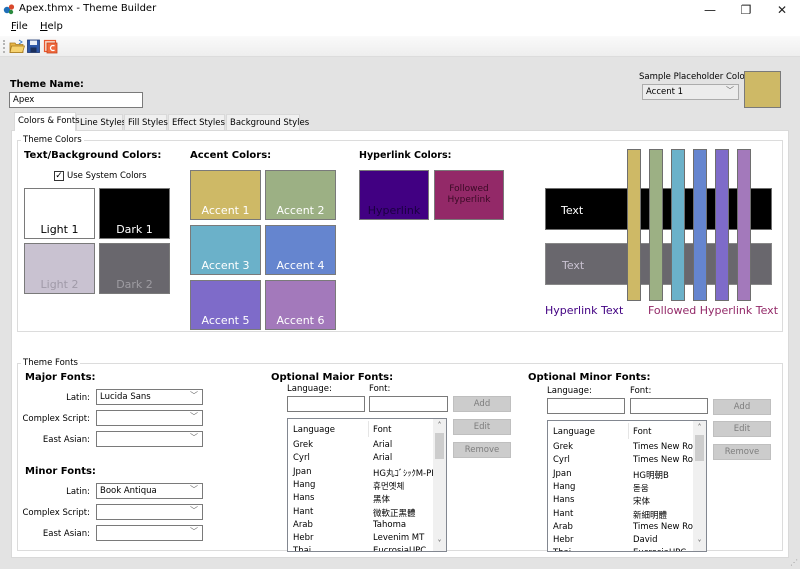 The image size is (800, 569). Describe the element at coordinates (620, 515) in the screenshot. I see `list-item: Hant 新細明體` at that location.